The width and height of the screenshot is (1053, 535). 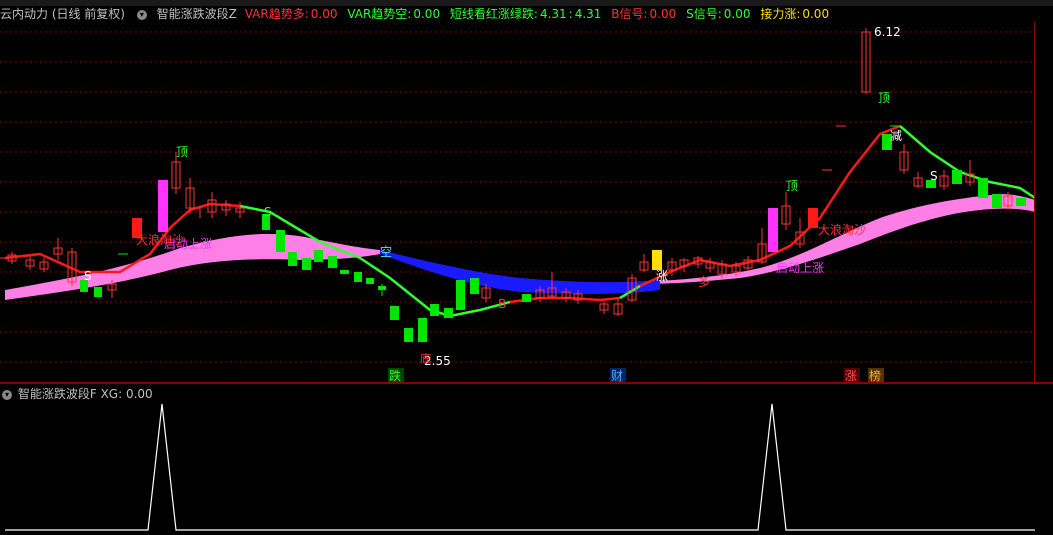 I want to click on stock-name: 云内动力 (日线 前复权), so click(x=62, y=14).